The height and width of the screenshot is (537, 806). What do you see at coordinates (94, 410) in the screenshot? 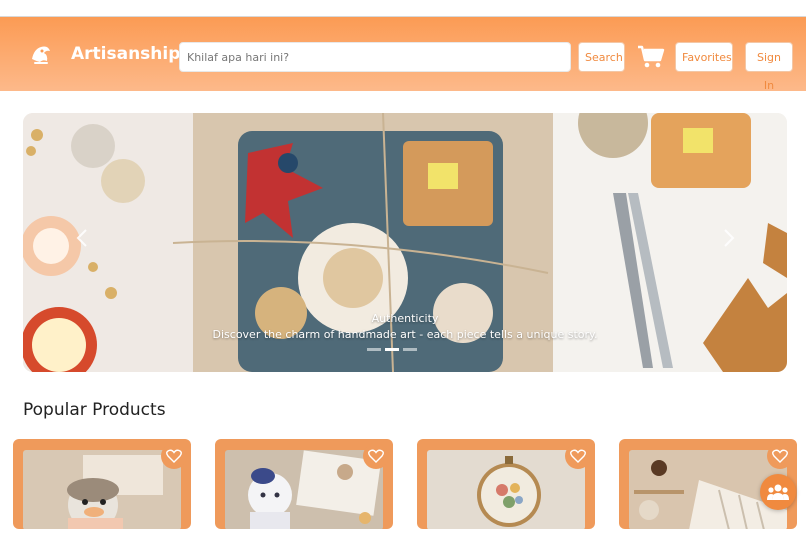
I see `section-title: Popular Products` at bounding box center [94, 410].